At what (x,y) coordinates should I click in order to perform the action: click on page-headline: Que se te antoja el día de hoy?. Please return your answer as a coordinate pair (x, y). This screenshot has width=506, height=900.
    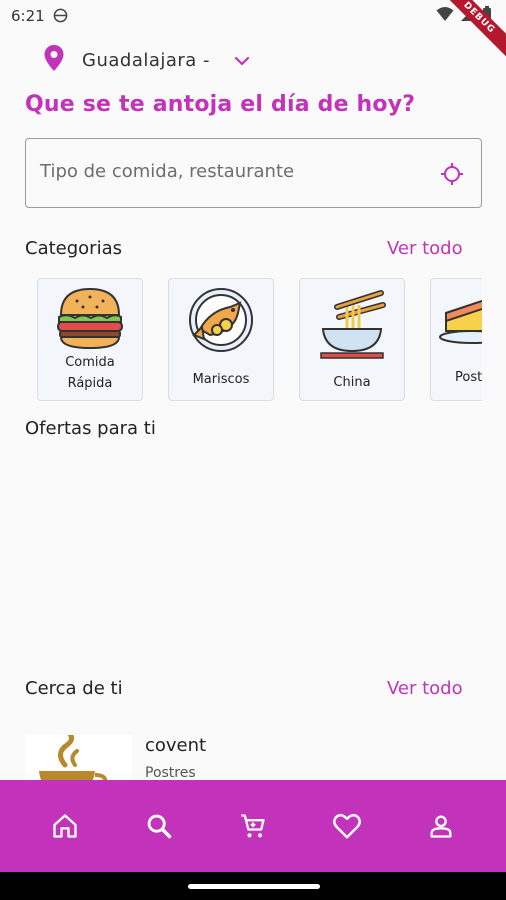
    Looking at the image, I should click on (220, 104).